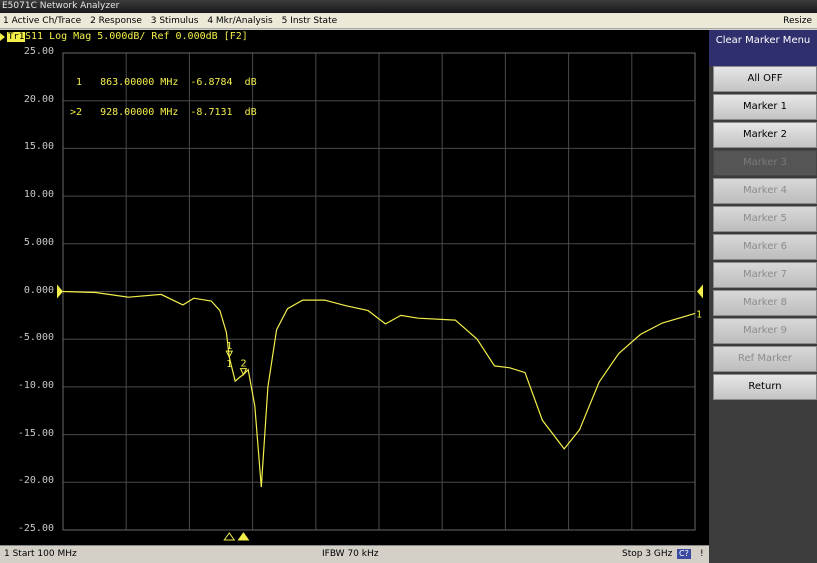 The width and height of the screenshot is (817, 563). I want to click on marker-readout-row: 1 863.00000 MHz -6.8784 dB, so click(163, 82).